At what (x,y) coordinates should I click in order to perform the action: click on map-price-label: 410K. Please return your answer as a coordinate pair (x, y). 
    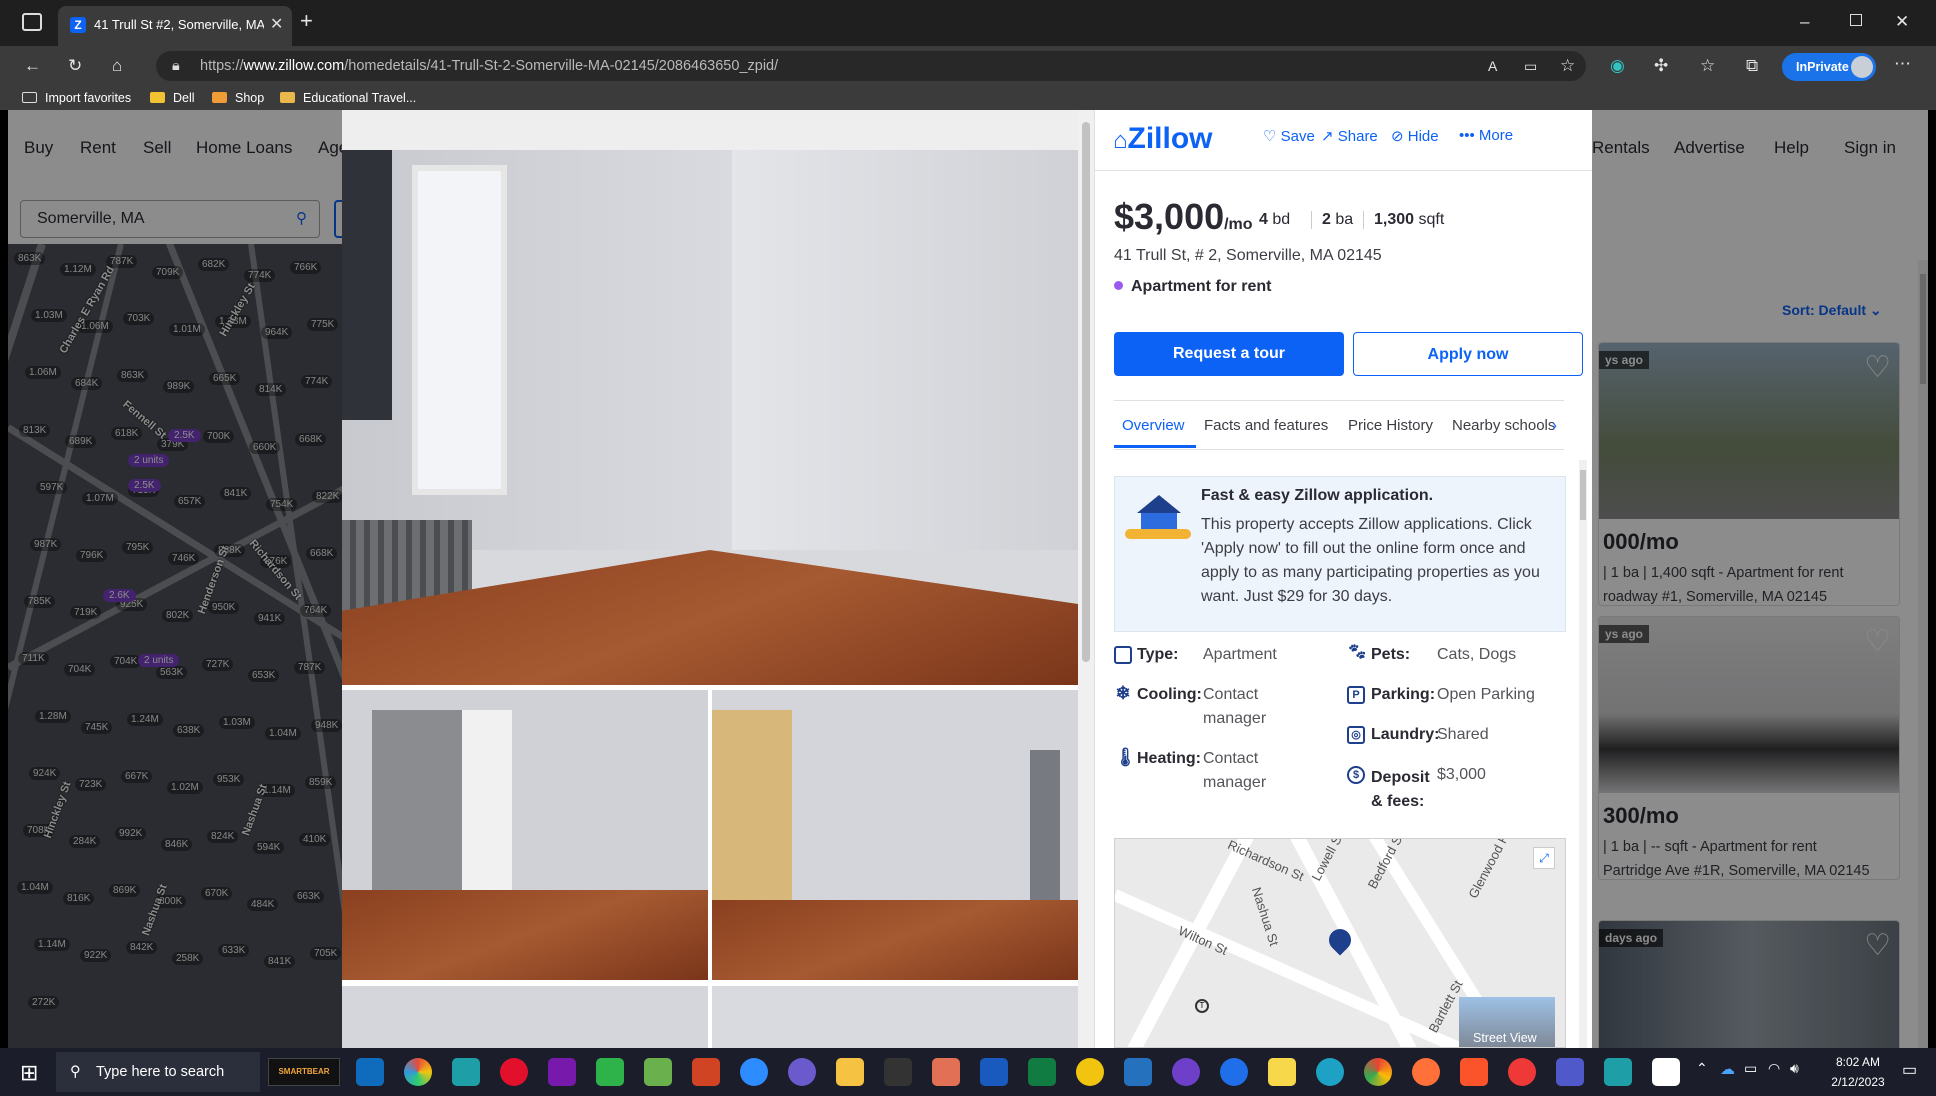
    Looking at the image, I should click on (315, 839).